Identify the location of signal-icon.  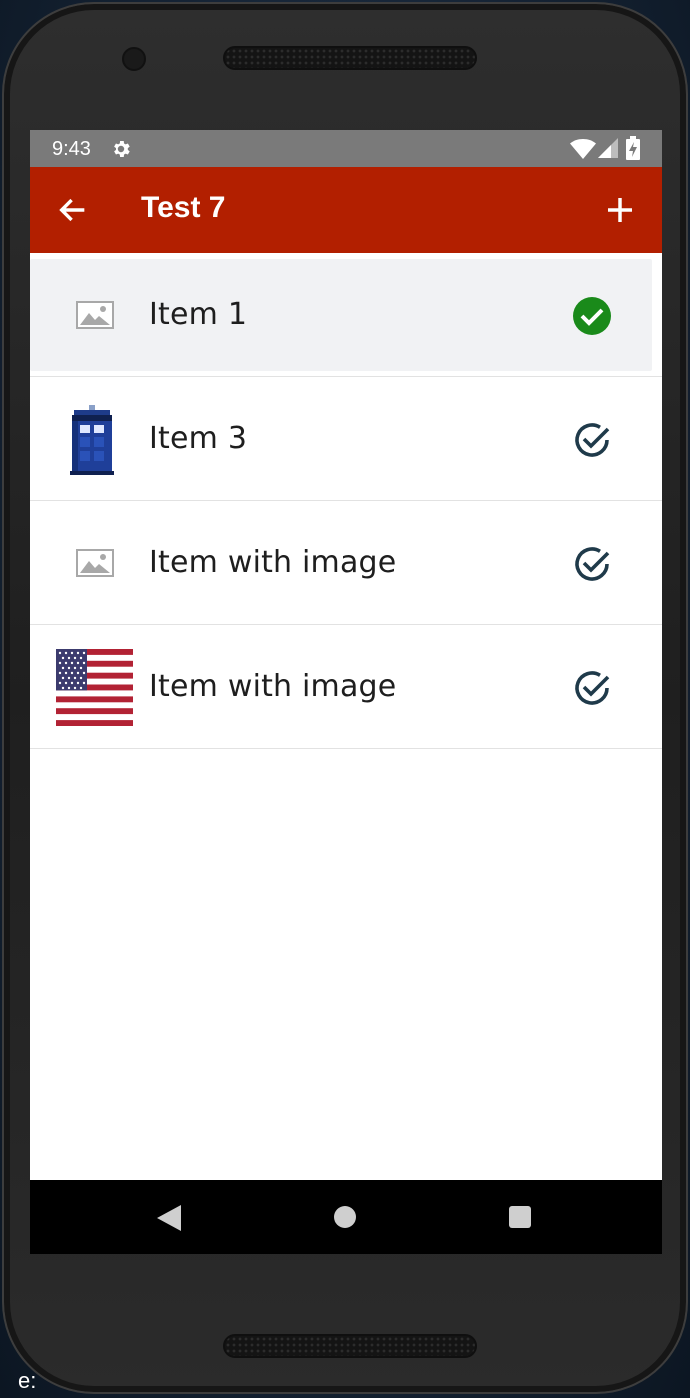
(608, 148).